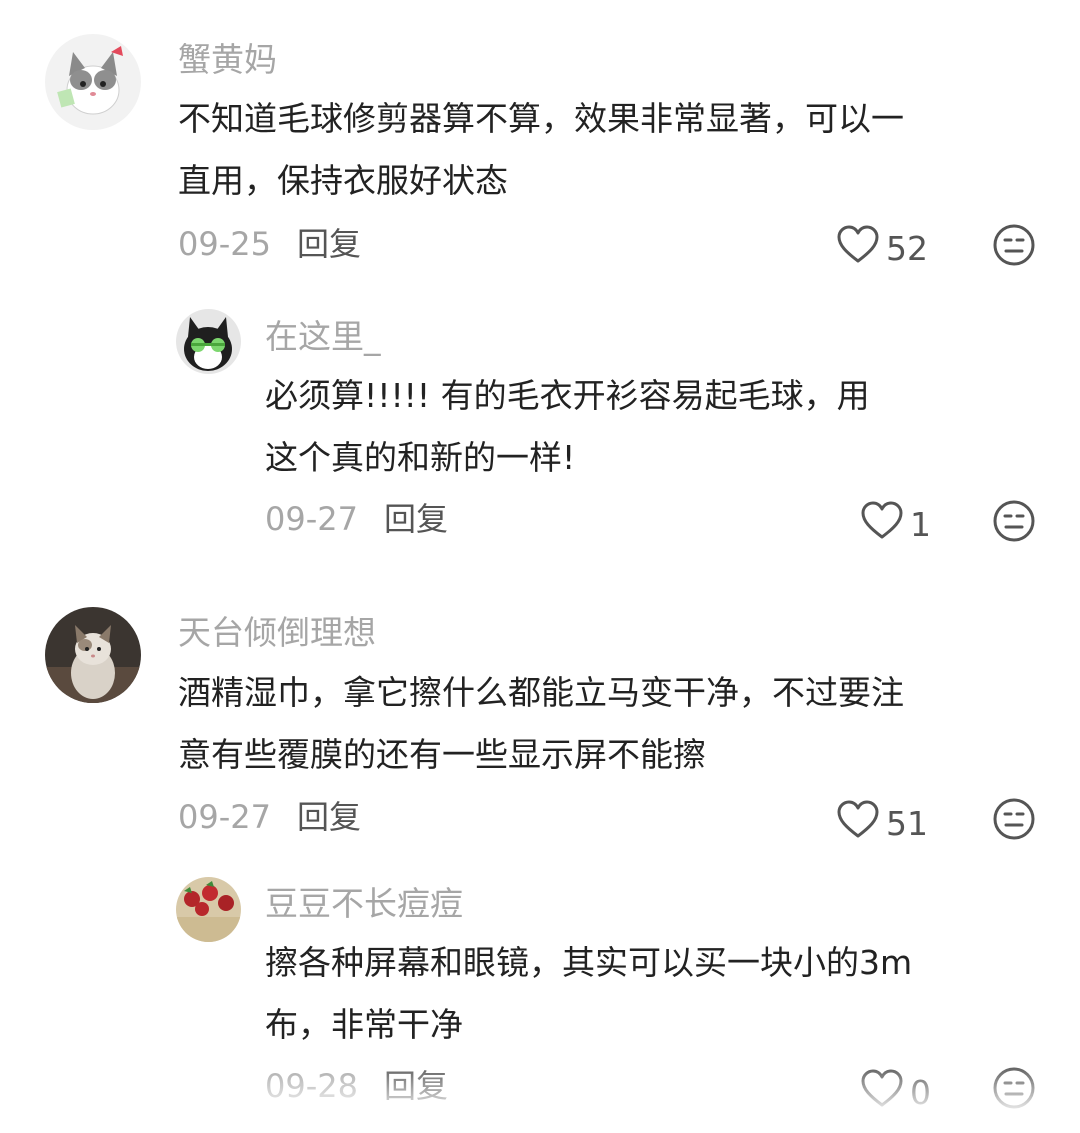  What do you see at coordinates (227, 60) in the screenshot?
I see `username: 蟹黄妈` at bounding box center [227, 60].